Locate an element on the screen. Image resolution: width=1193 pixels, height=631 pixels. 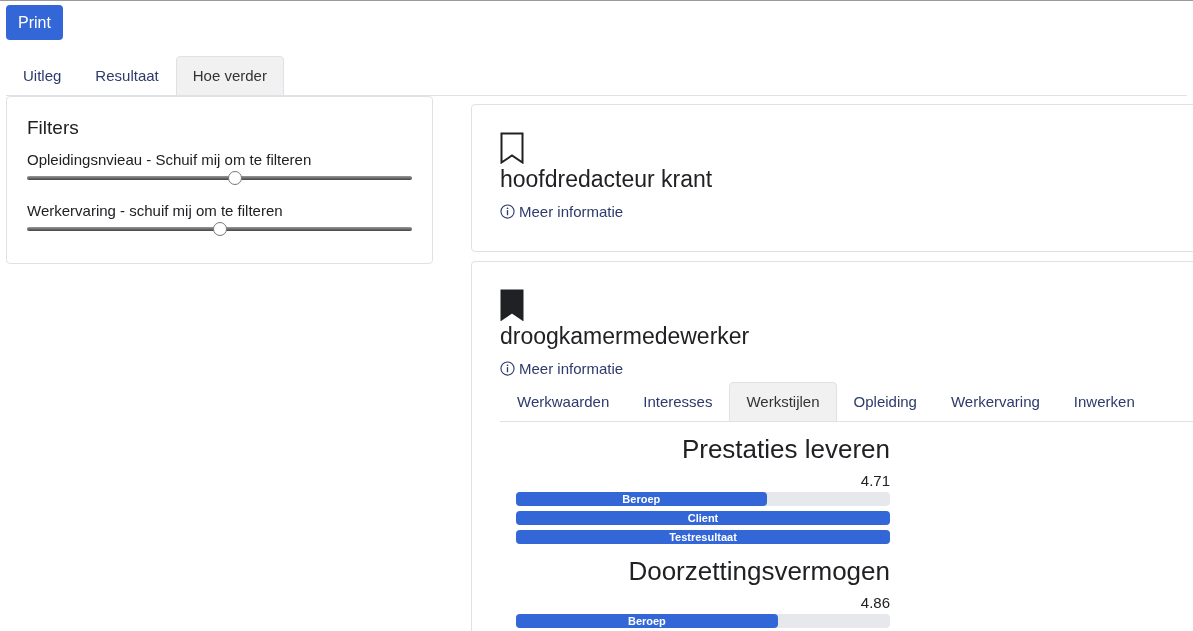
tab: Inwerken is located at coordinates (1104, 402).